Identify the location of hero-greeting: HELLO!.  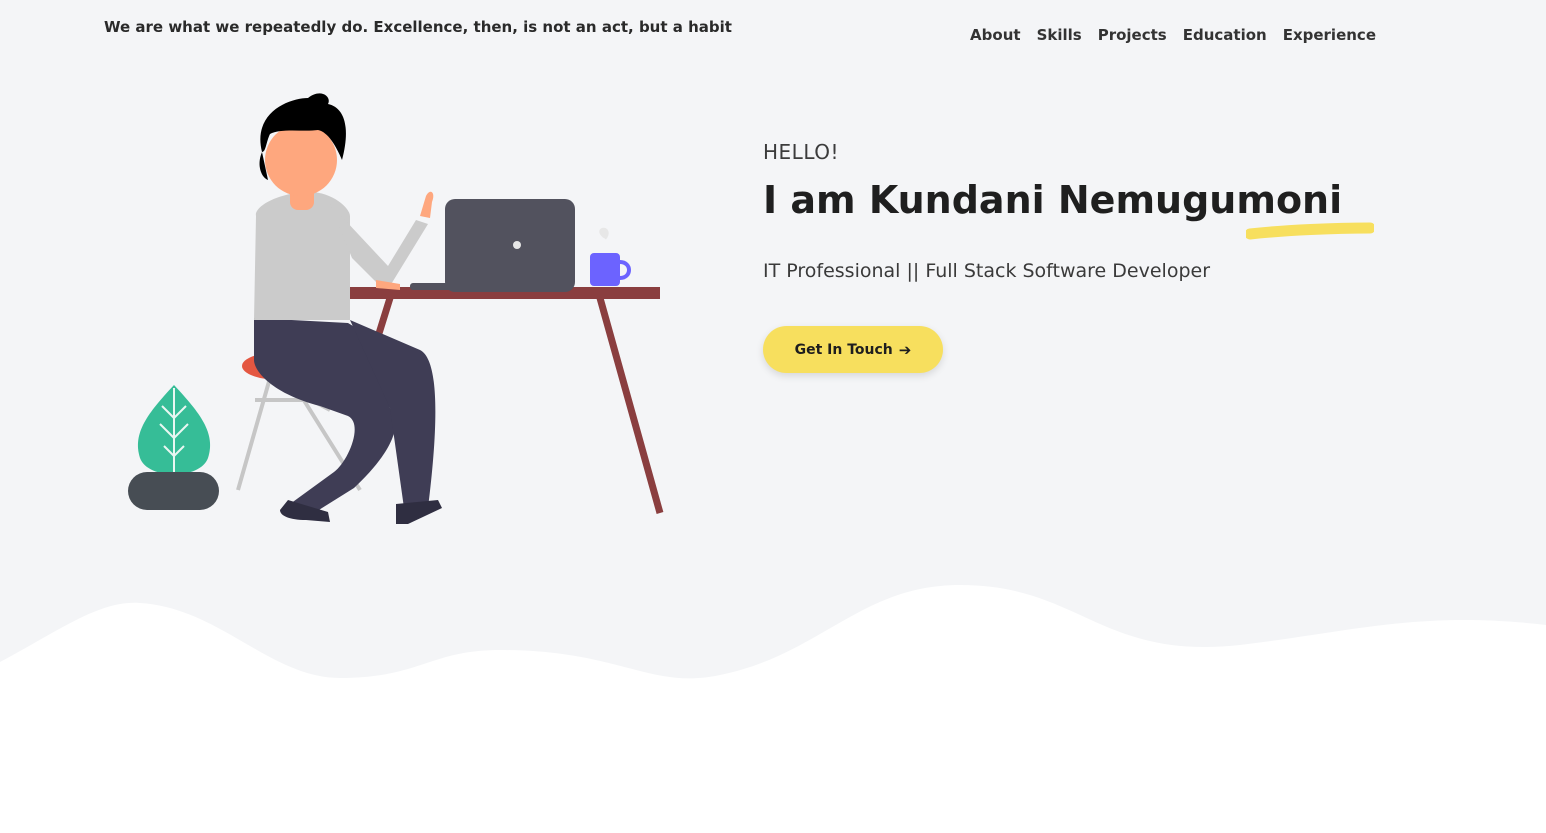
(801, 152).